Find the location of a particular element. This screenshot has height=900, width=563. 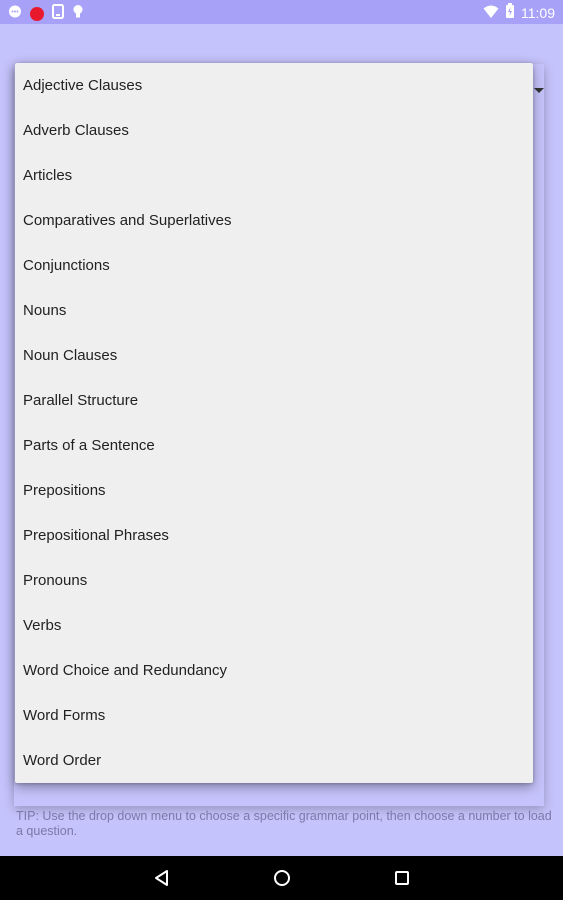

back-icon is located at coordinates (162, 878).